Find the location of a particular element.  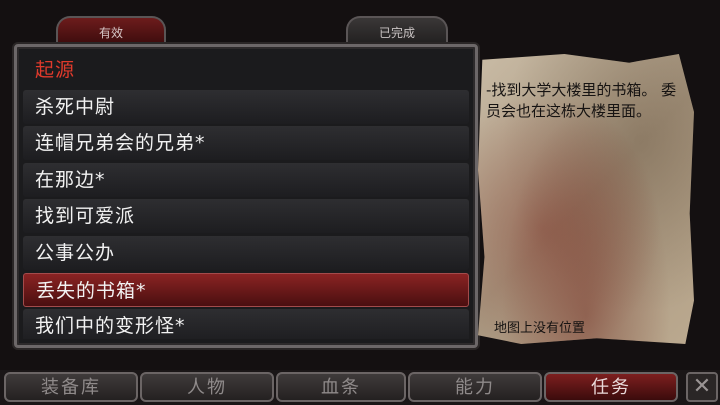

bottom-nav: 装备库 人物 血条 能力 任务 ✕ is located at coordinates (360, 387).